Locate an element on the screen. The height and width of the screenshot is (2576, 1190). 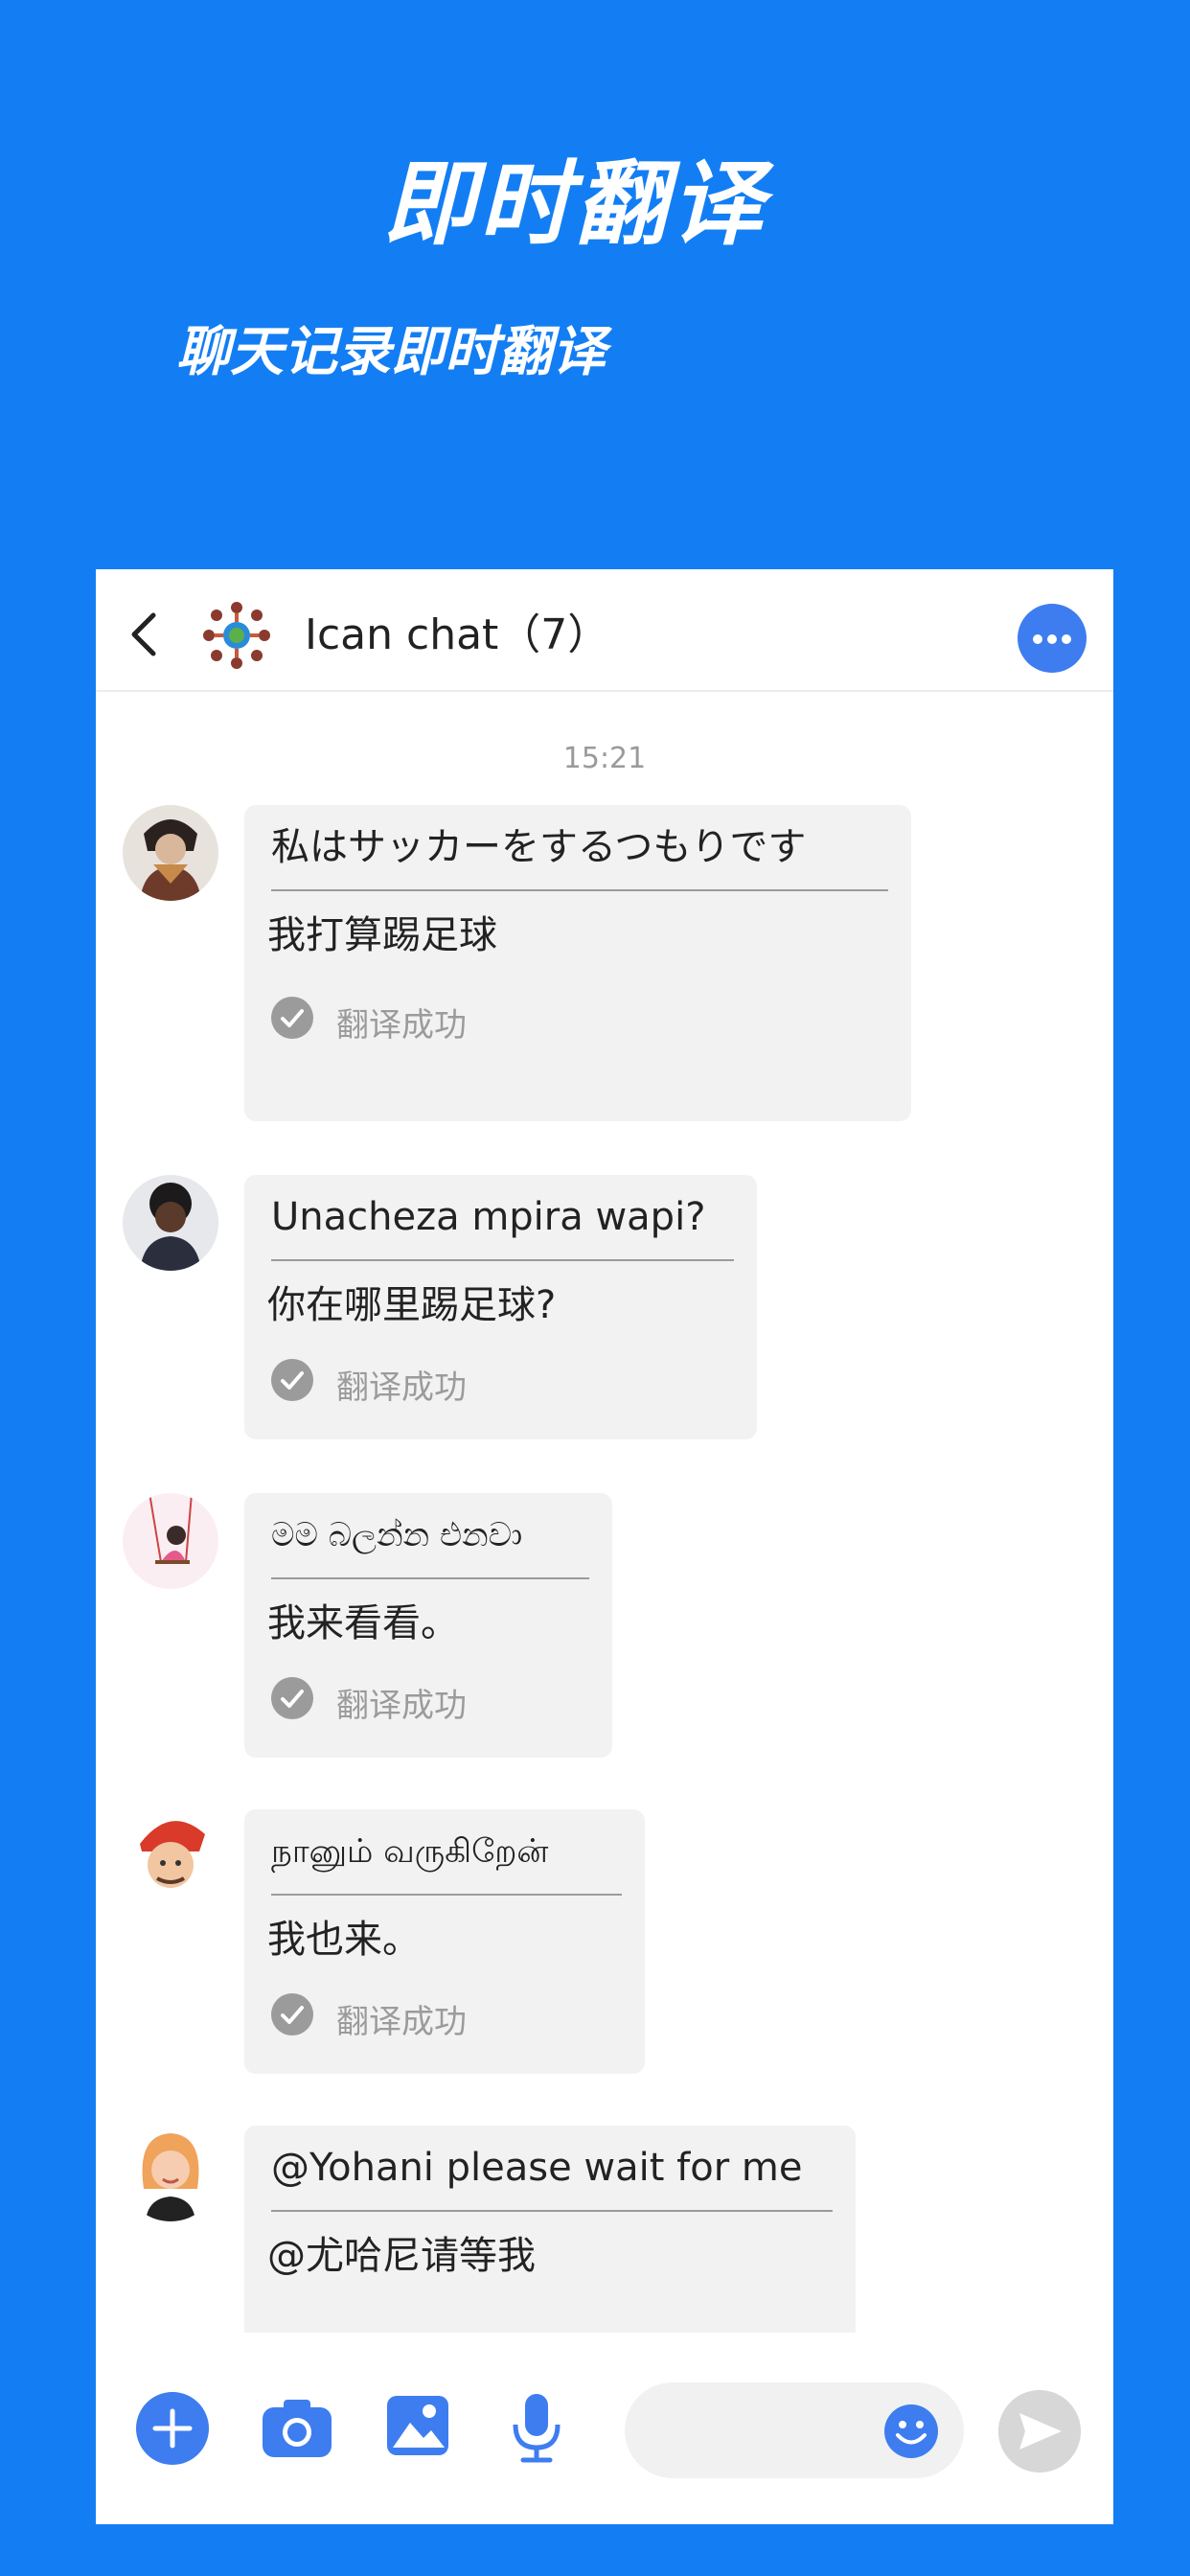
translated-text: 我也来。 is located at coordinates (344, 1940).